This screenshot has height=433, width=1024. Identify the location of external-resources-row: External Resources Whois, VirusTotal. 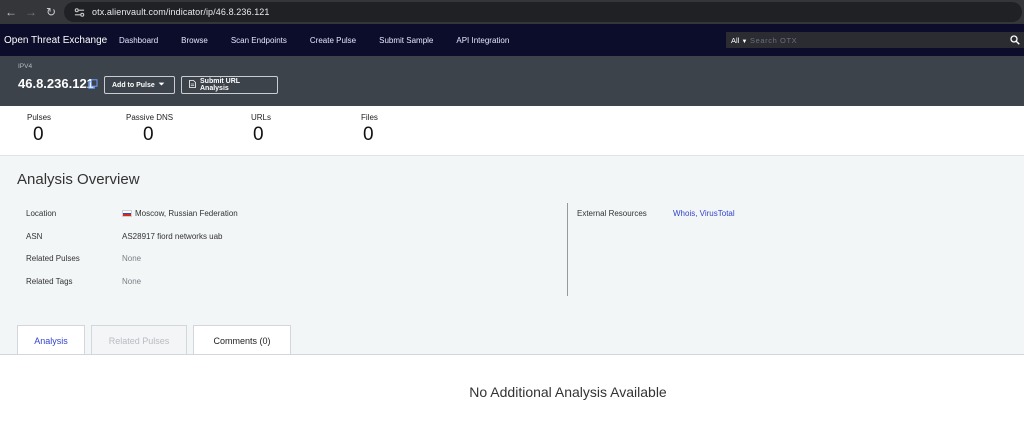
(656, 213).